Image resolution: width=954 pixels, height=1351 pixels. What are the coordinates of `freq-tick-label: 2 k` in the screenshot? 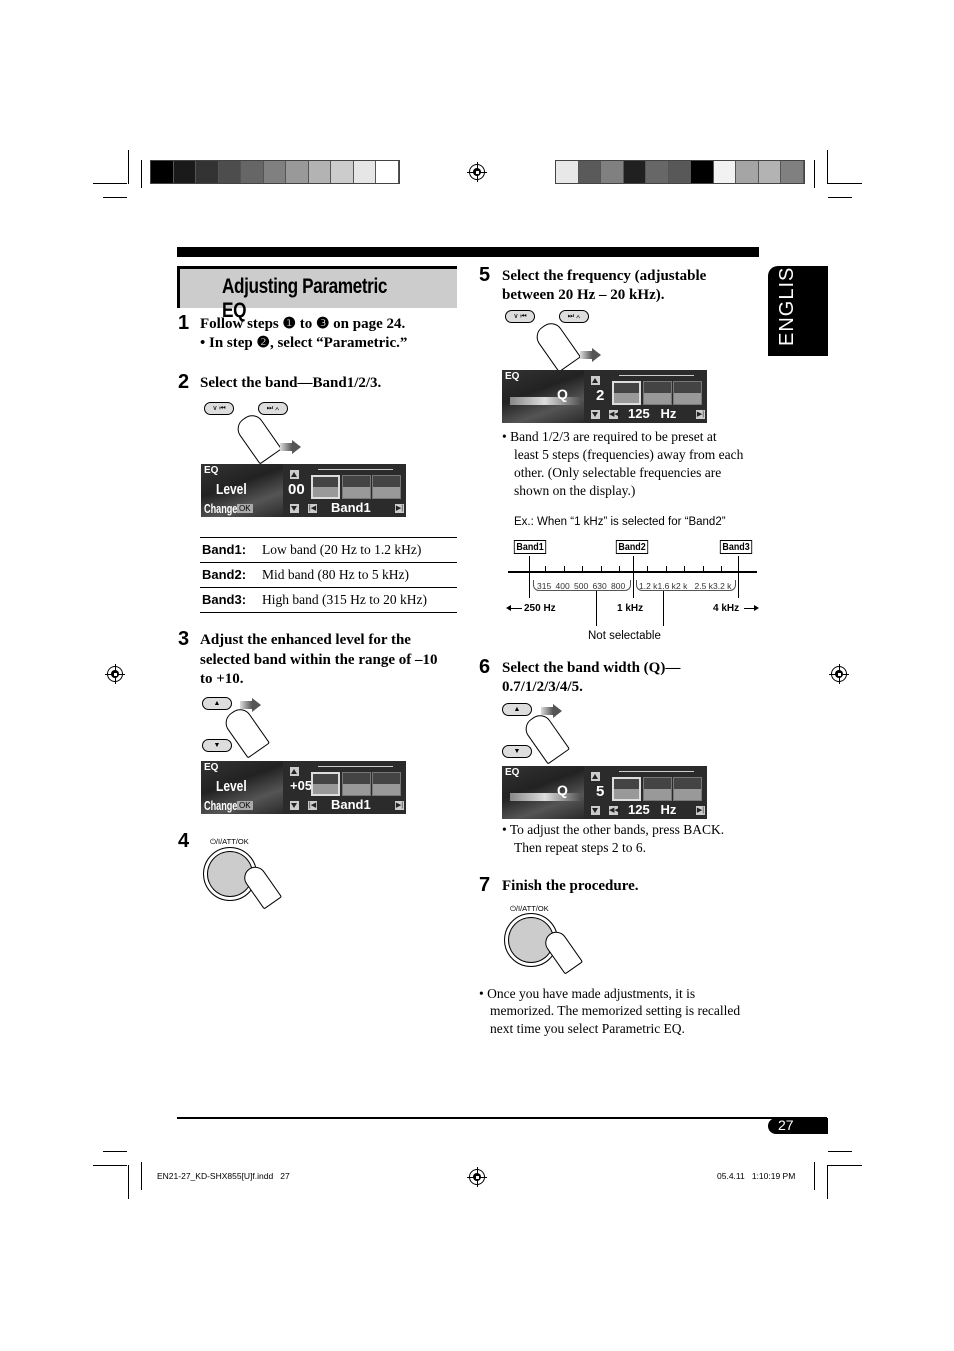 It's located at (682, 586).